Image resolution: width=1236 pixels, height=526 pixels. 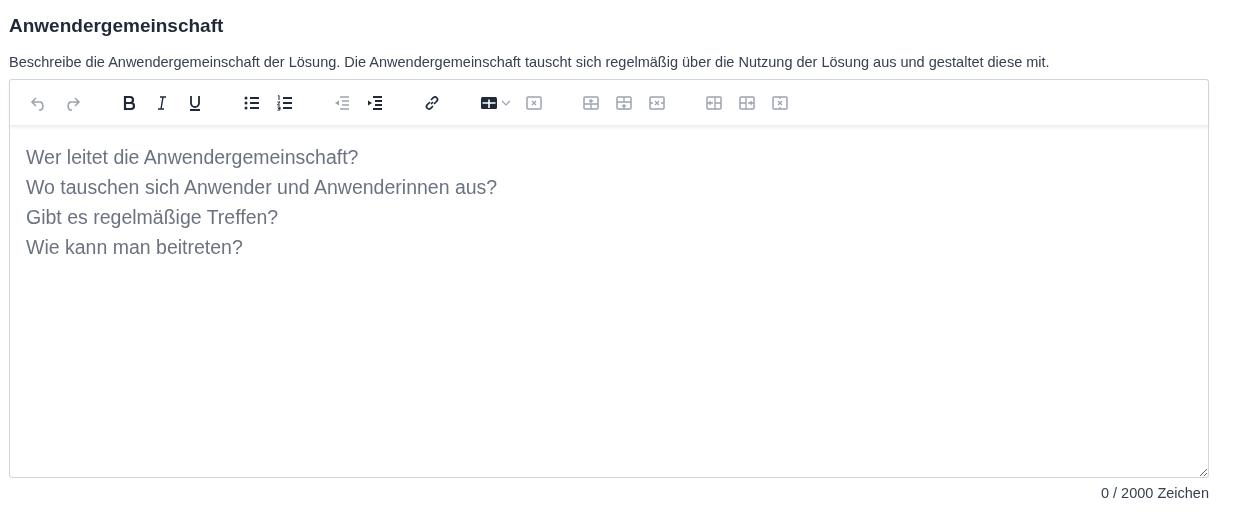 I want to click on section-title: Anwendergemeinschaft, so click(x=116, y=26).